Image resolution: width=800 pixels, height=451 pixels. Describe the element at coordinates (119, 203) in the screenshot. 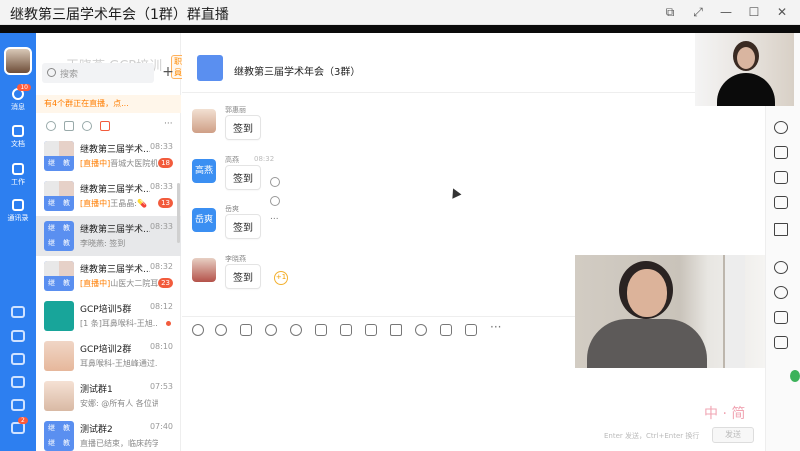

I see `conversation-preview: [直播中]王晶晶:💊` at that location.